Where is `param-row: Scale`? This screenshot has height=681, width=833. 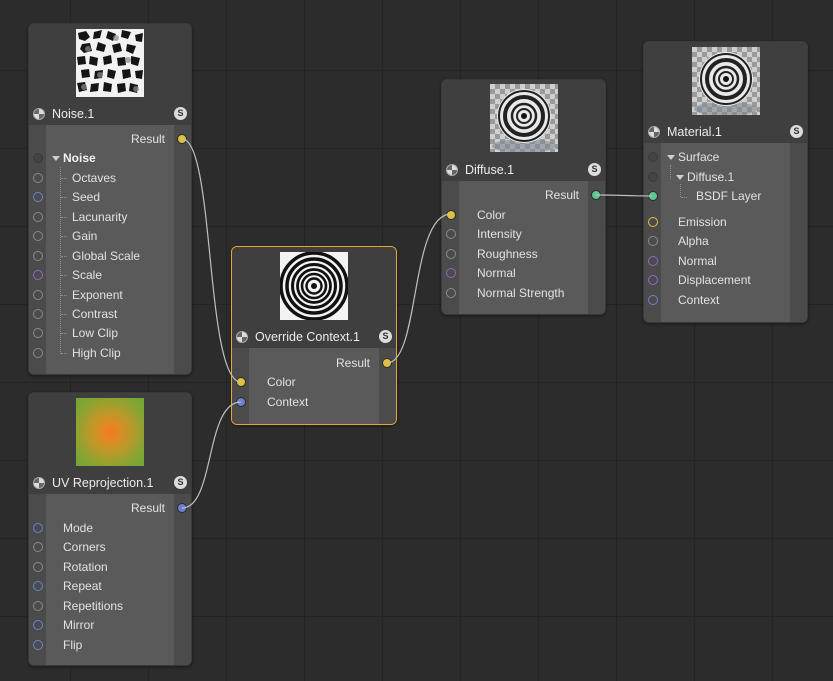 param-row: Scale is located at coordinates (110, 275).